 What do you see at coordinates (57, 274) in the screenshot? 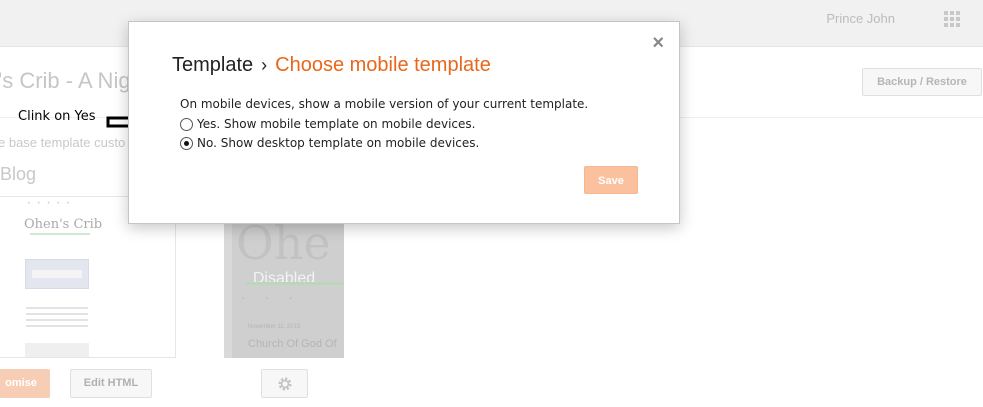
I see `preview-banner` at bounding box center [57, 274].